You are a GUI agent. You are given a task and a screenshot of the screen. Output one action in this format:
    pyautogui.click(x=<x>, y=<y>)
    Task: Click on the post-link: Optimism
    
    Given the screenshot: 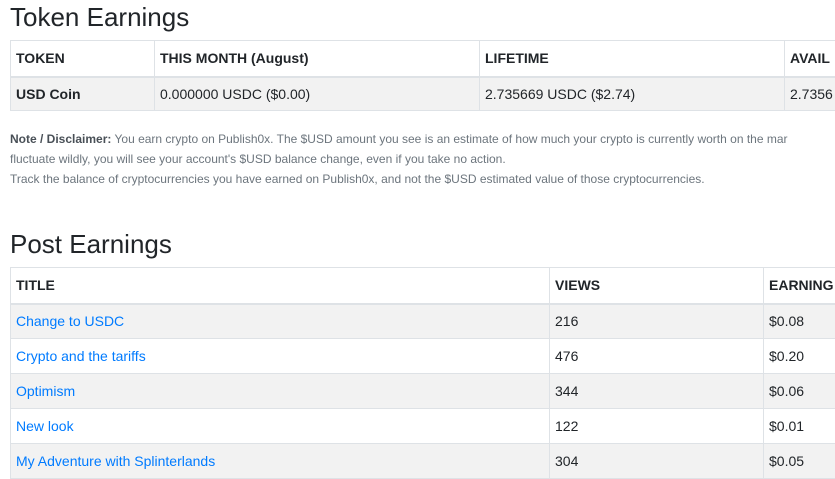 What is the action you would take?
    pyautogui.click(x=45, y=391)
    